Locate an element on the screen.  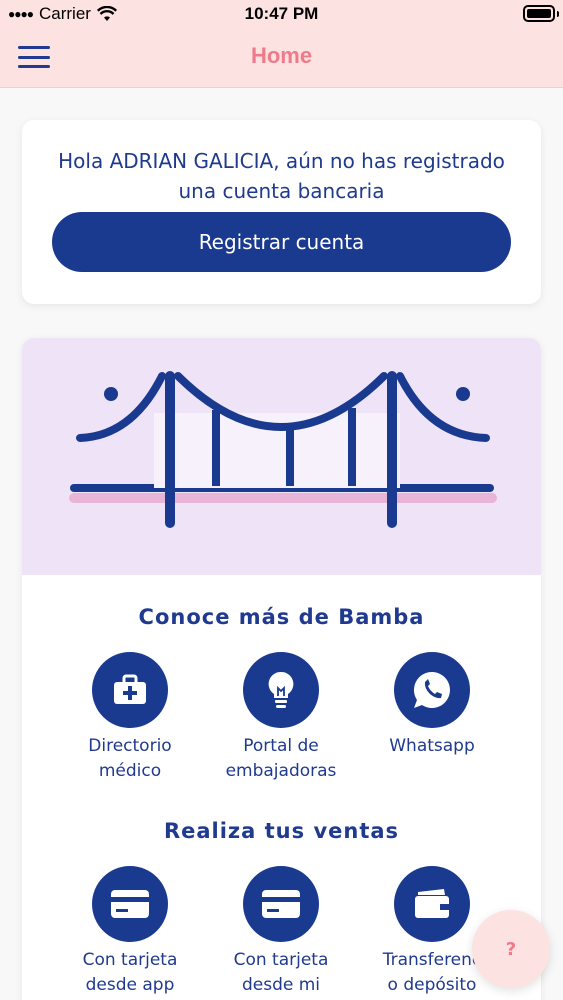
label-line1: Portal de is located at coordinates (281, 746).